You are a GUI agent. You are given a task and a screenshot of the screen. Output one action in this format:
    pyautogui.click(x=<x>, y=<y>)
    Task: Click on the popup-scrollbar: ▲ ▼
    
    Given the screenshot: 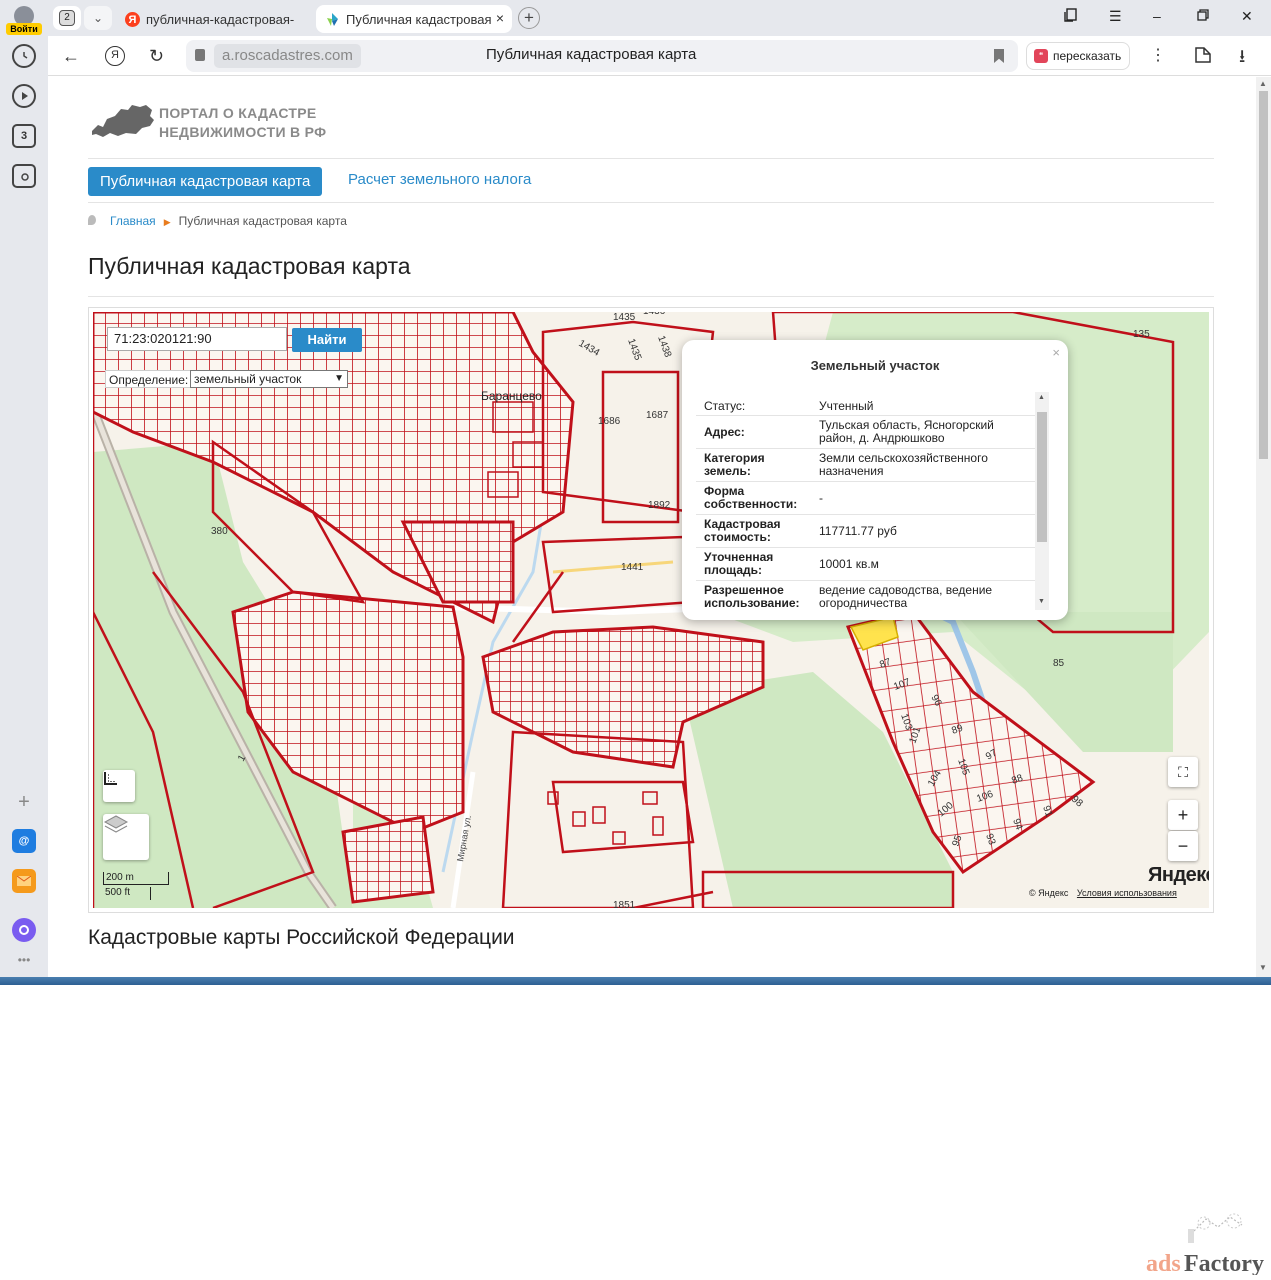 What is the action you would take?
    pyautogui.click(x=1042, y=501)
    